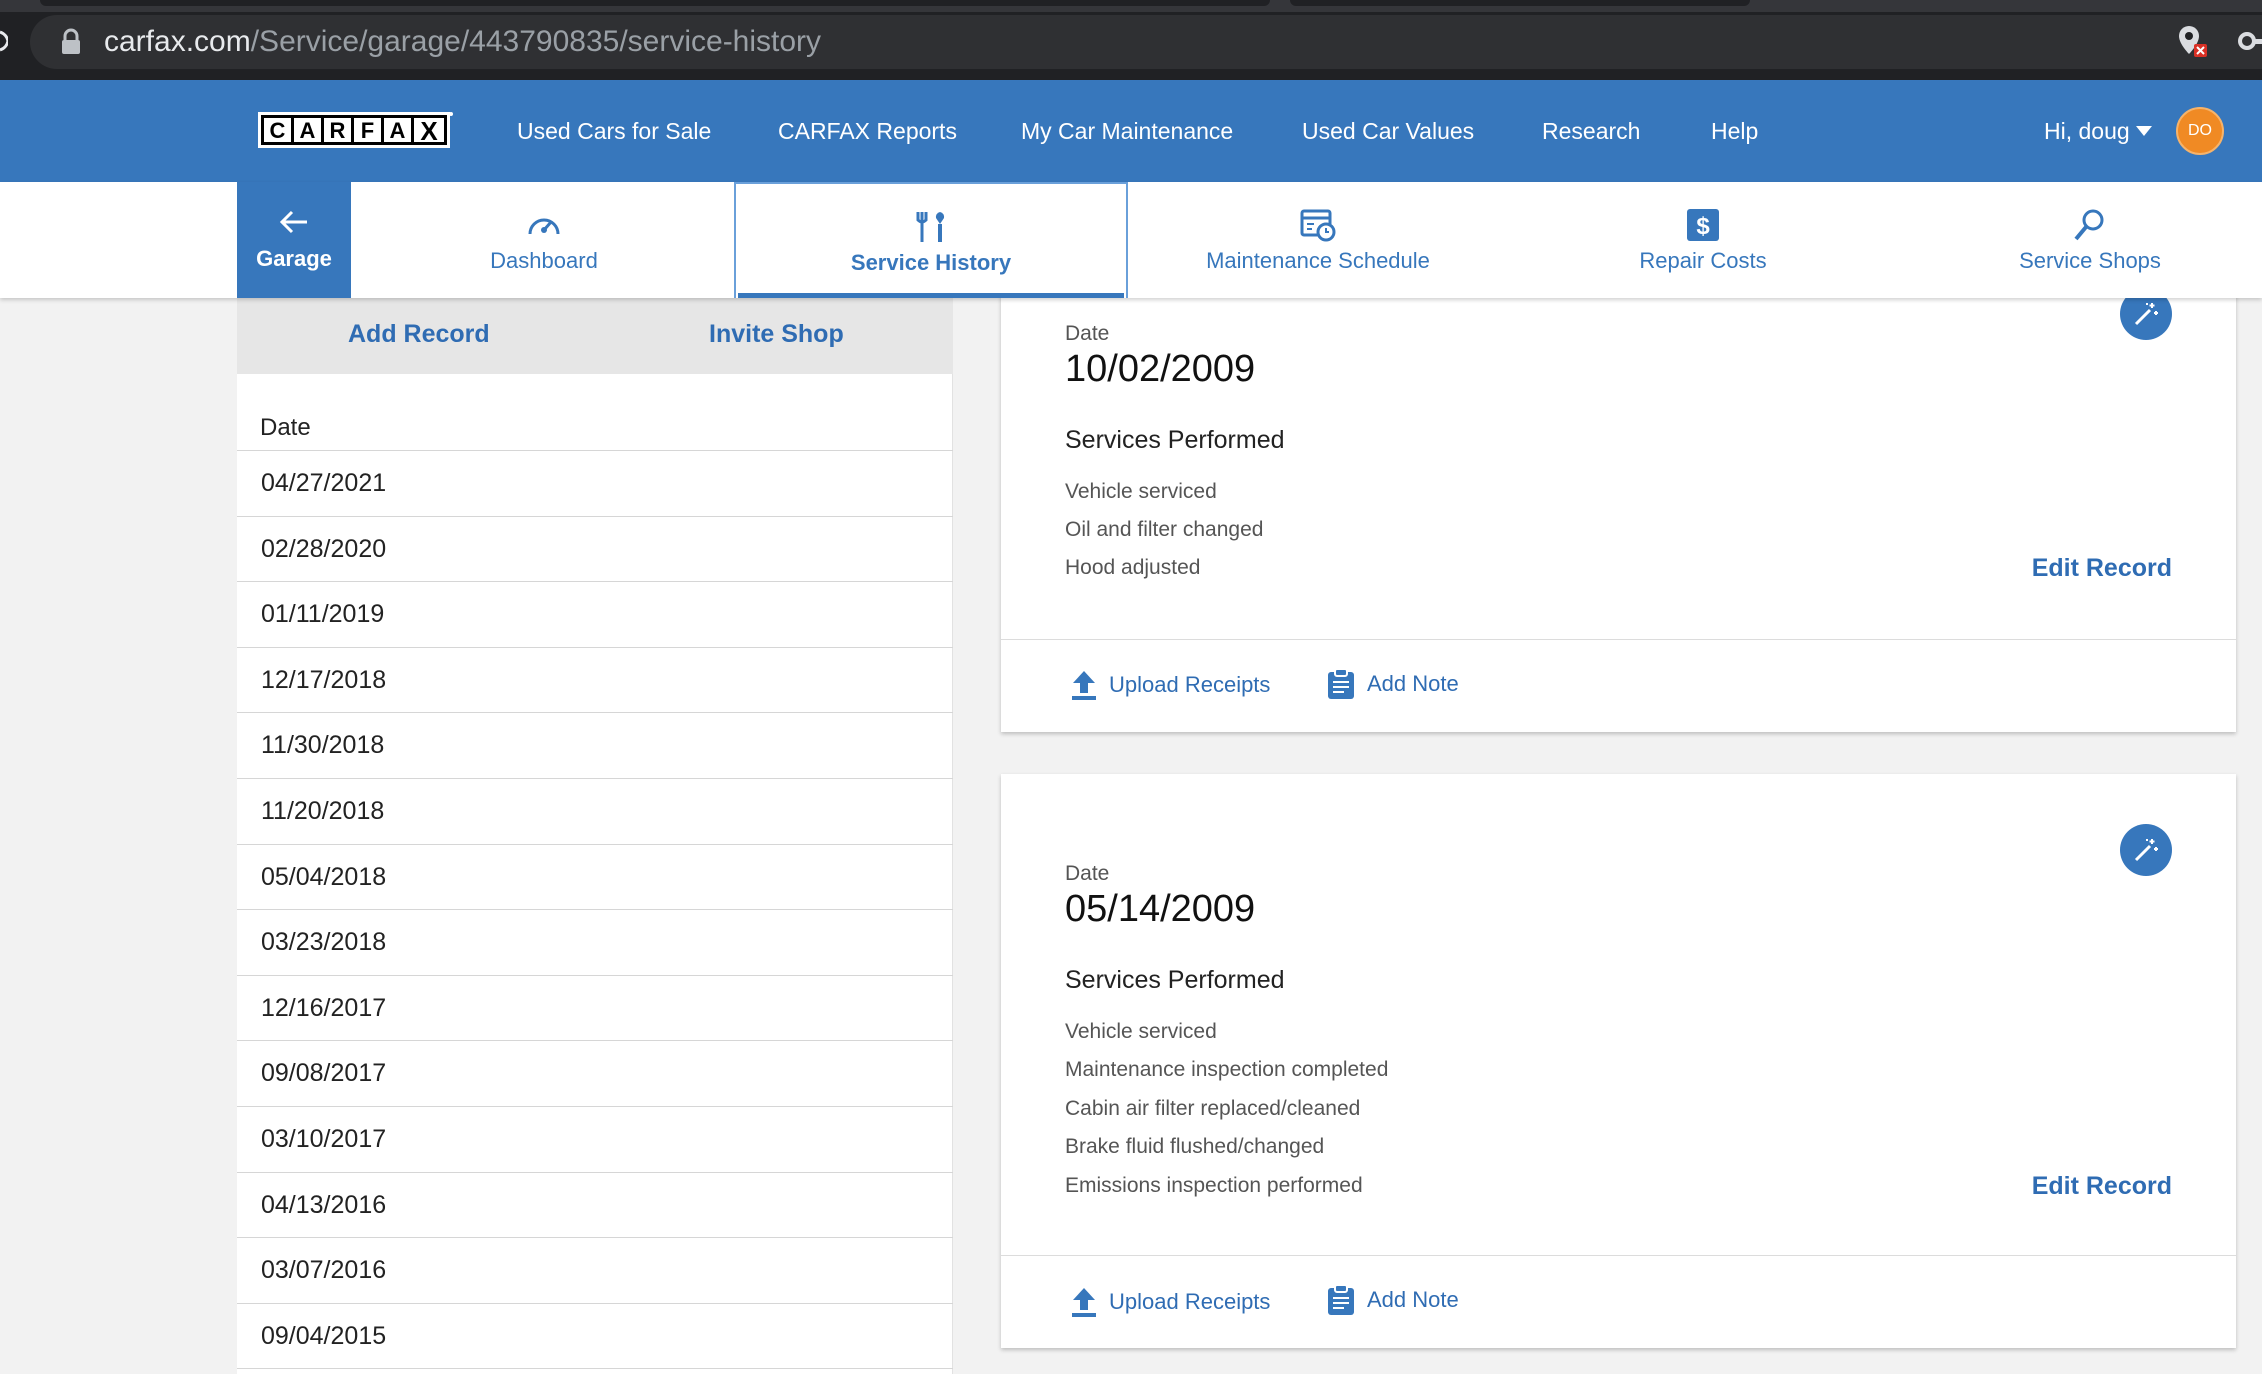  Describe the element at coordinates (4, 41) in the screenshot. I see `reload-icon` at that location.